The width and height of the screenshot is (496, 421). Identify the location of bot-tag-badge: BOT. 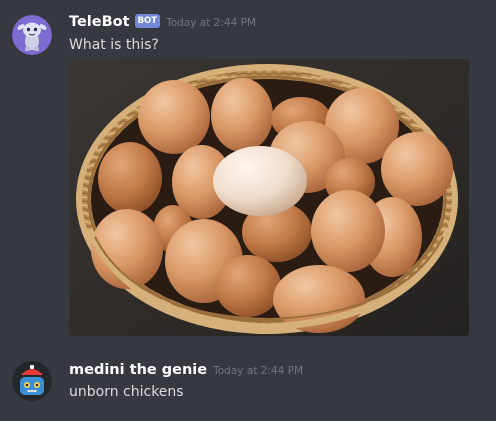
(147, 21).